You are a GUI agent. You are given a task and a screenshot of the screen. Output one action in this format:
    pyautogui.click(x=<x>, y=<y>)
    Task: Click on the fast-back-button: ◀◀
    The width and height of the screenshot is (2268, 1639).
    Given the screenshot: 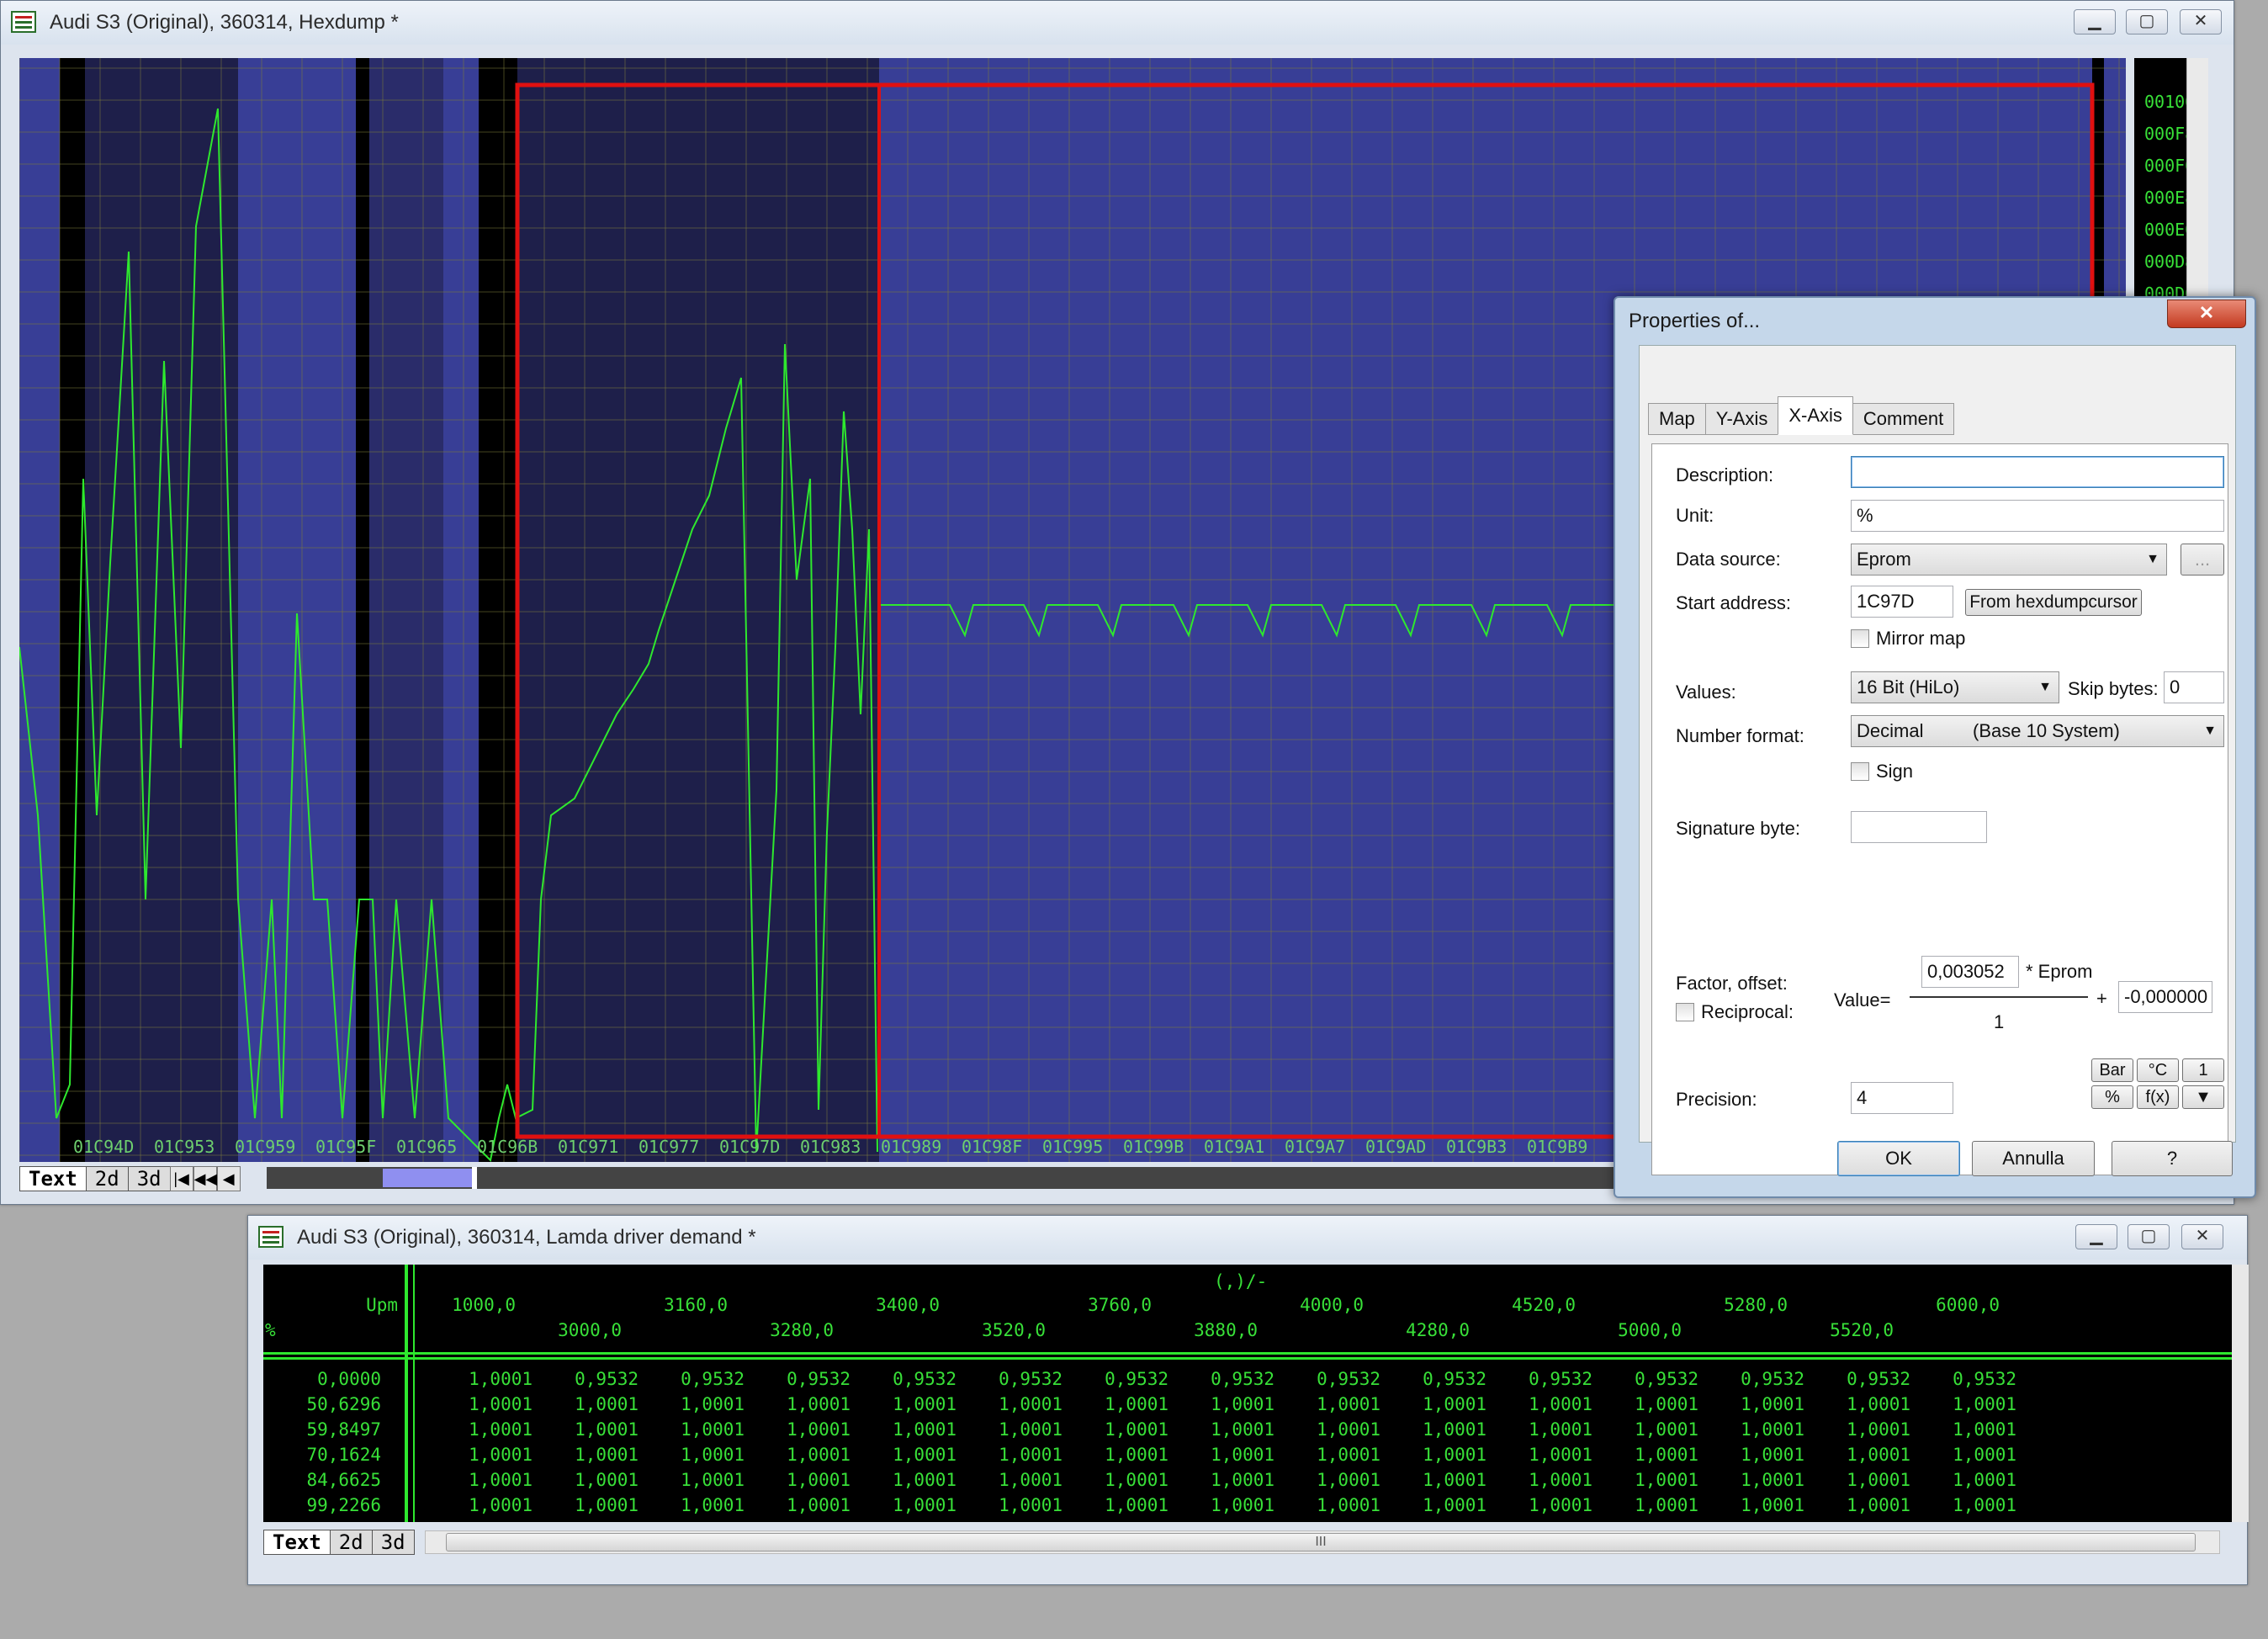 What is the action you would take?
    pyautogui.click(x=205, y=1178)
    